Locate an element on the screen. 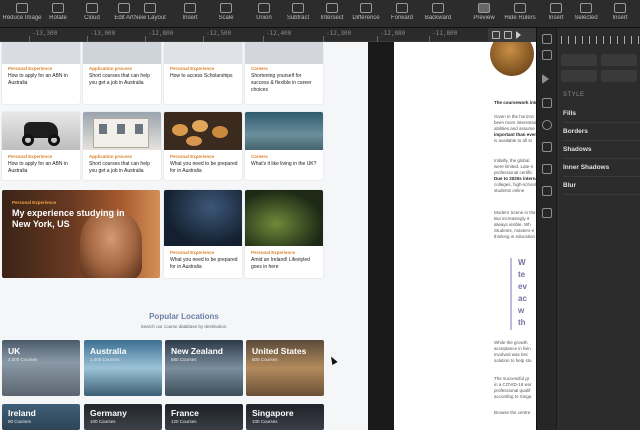 The width and height of the screenshot is (640, 430). artboard-icon is located at coordinates (547, 39).